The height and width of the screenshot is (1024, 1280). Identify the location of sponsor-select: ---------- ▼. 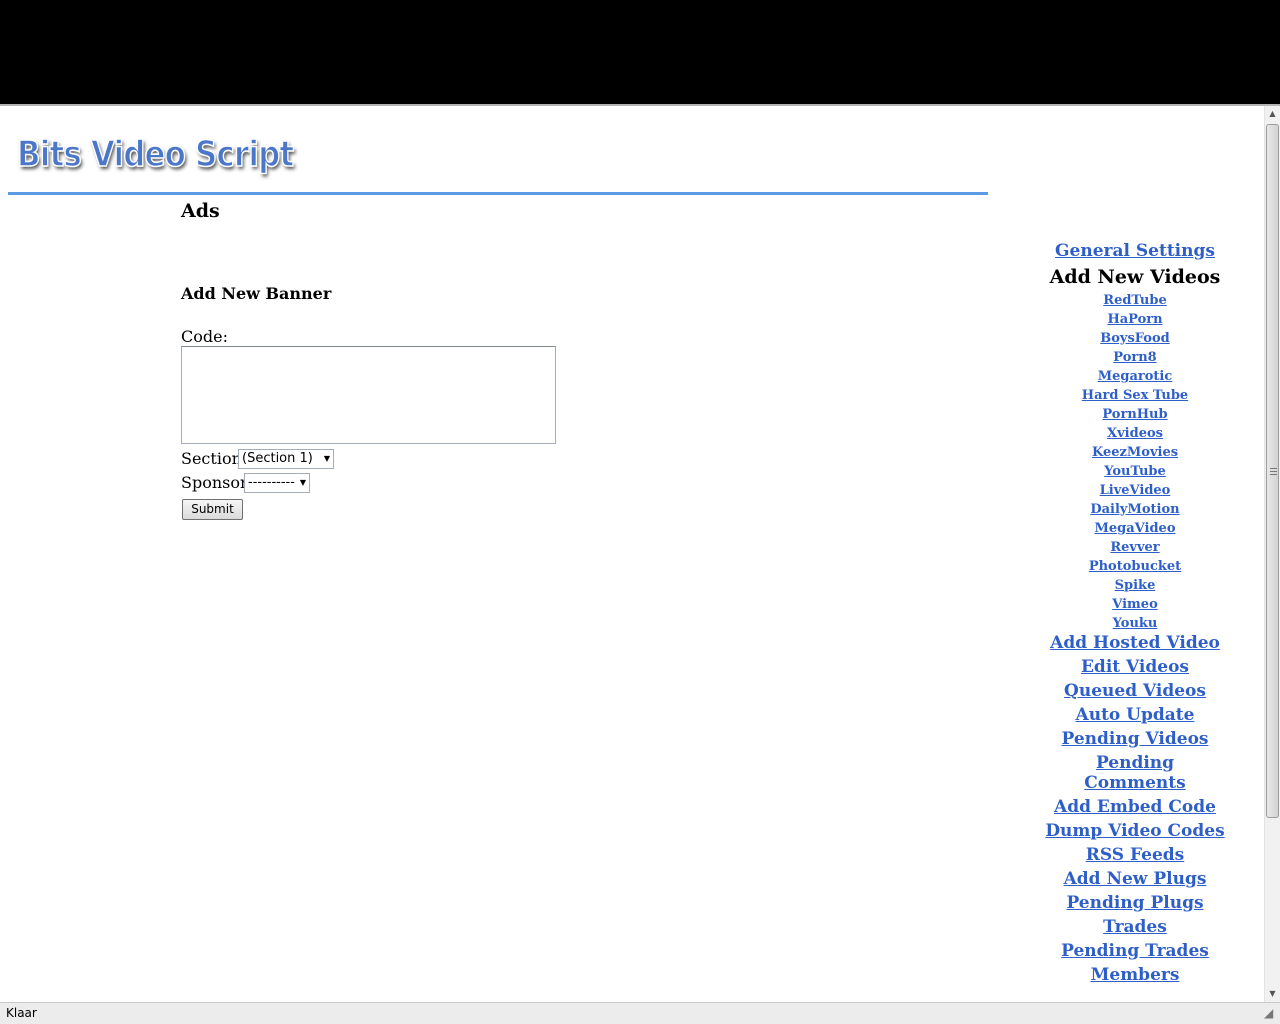
(277, 483).